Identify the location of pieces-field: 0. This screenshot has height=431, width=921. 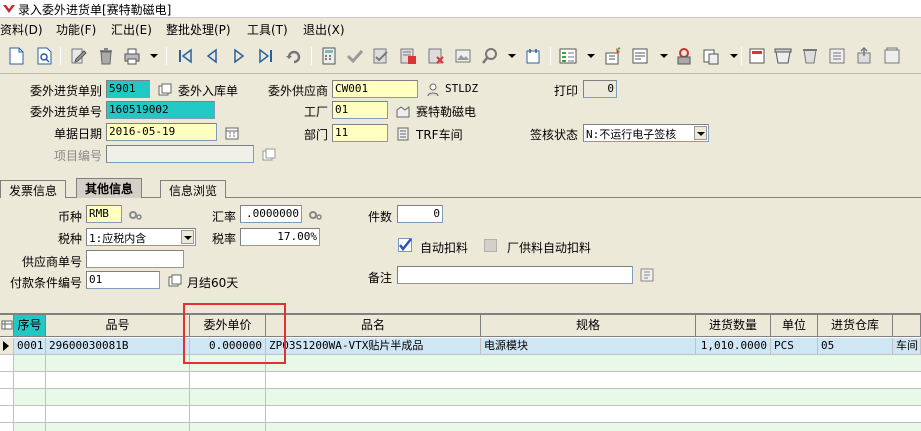
(420, 214).